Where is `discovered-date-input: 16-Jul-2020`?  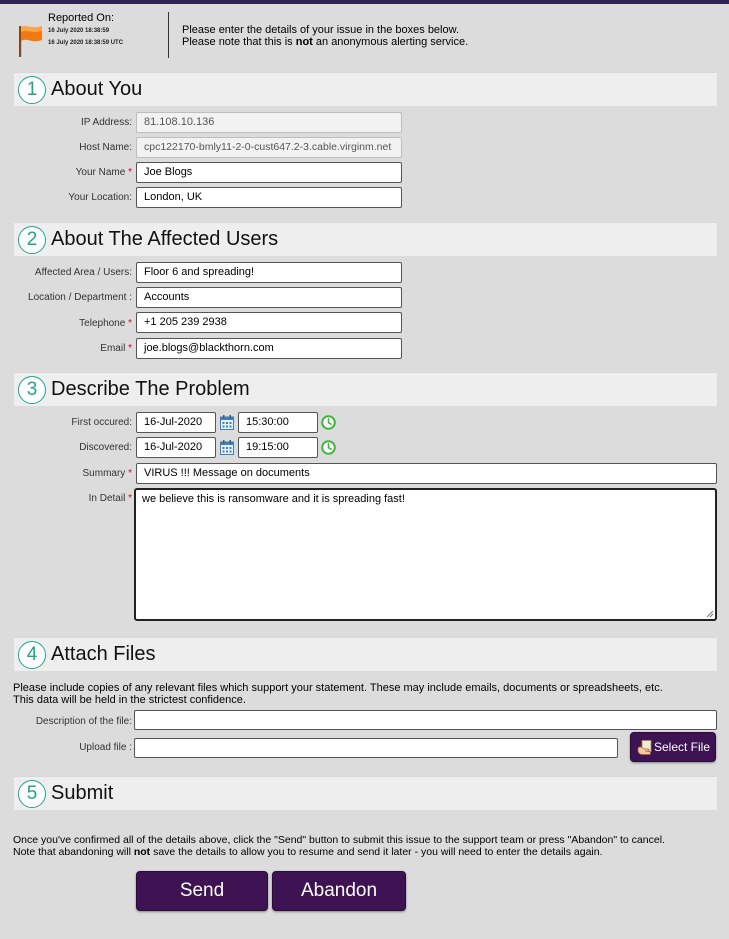
discovered-date-input: 16-Jul-2020 is located at coordinates (176, 447).